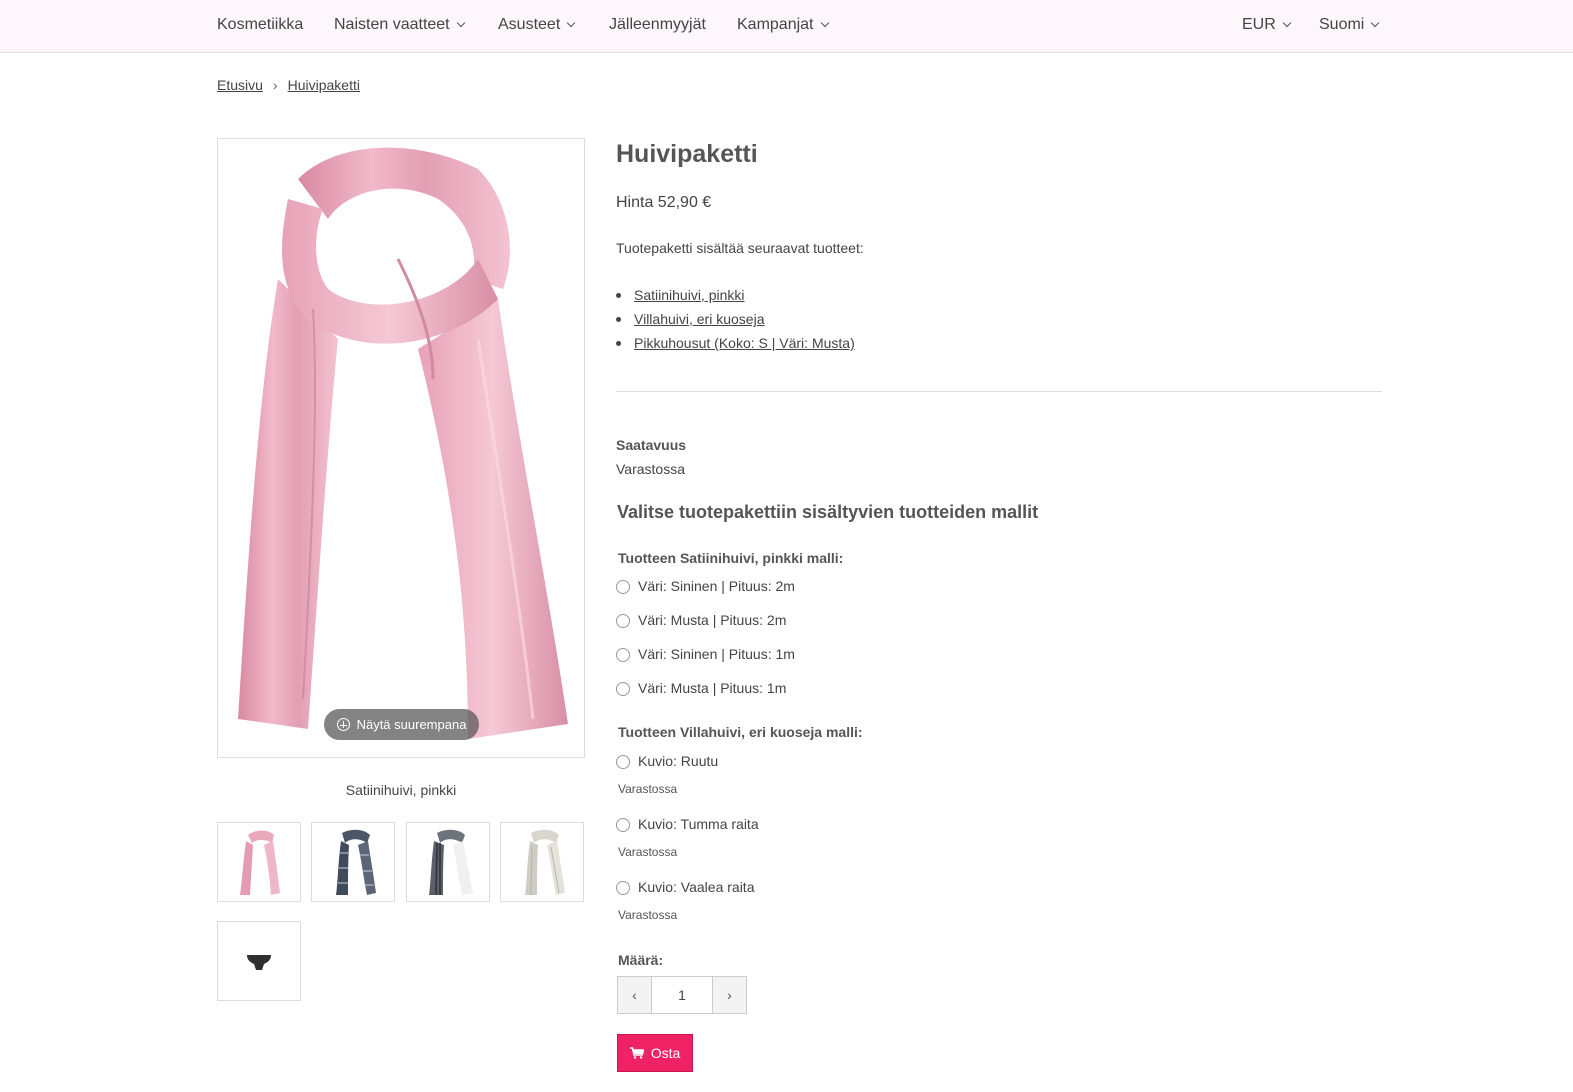  I want to click on breadcrumb-current-link: Huivipaketti, so click(324, 85).